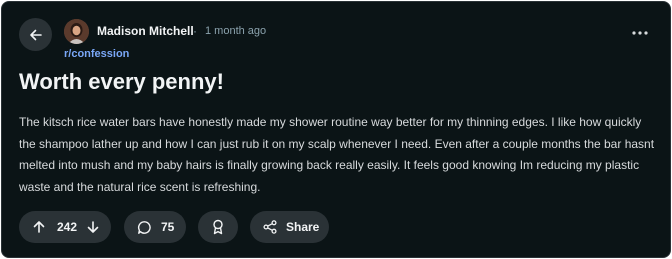 The width and height of the screenshot is (672, 259). Describe the element at coordinates (303, 227) in the screenshot. I see `share-label: Share` at that location.